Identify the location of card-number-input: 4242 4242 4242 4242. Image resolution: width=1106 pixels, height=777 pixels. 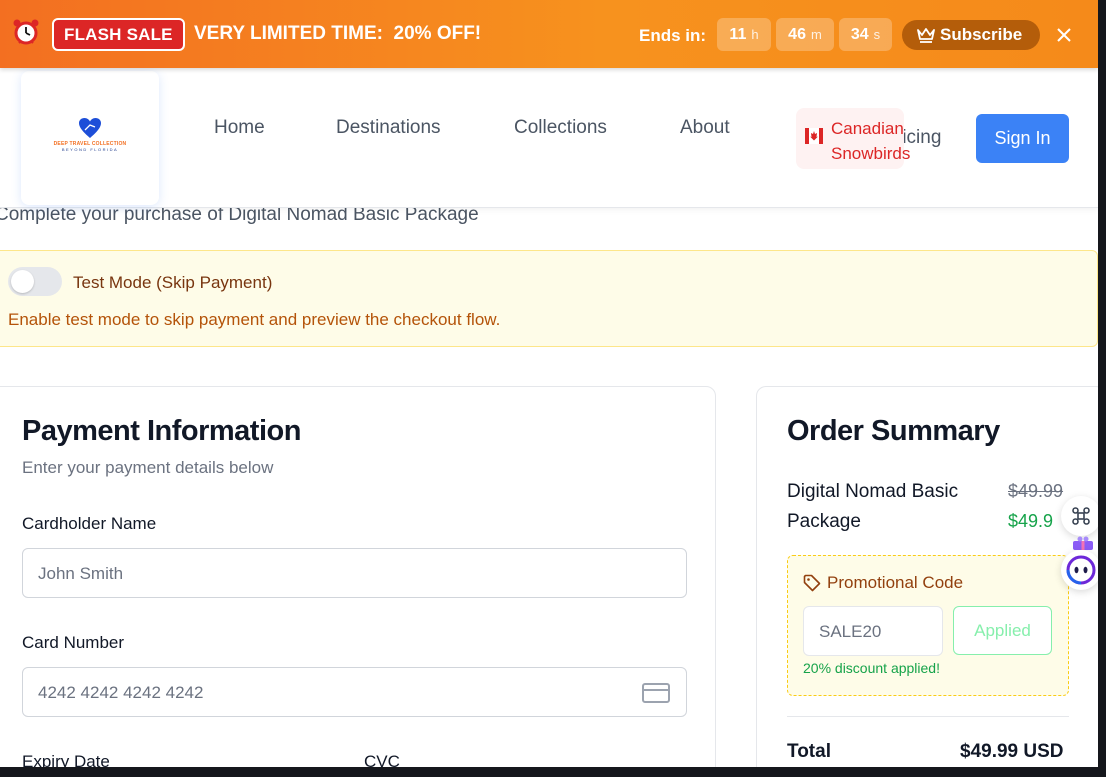
(354, 692).